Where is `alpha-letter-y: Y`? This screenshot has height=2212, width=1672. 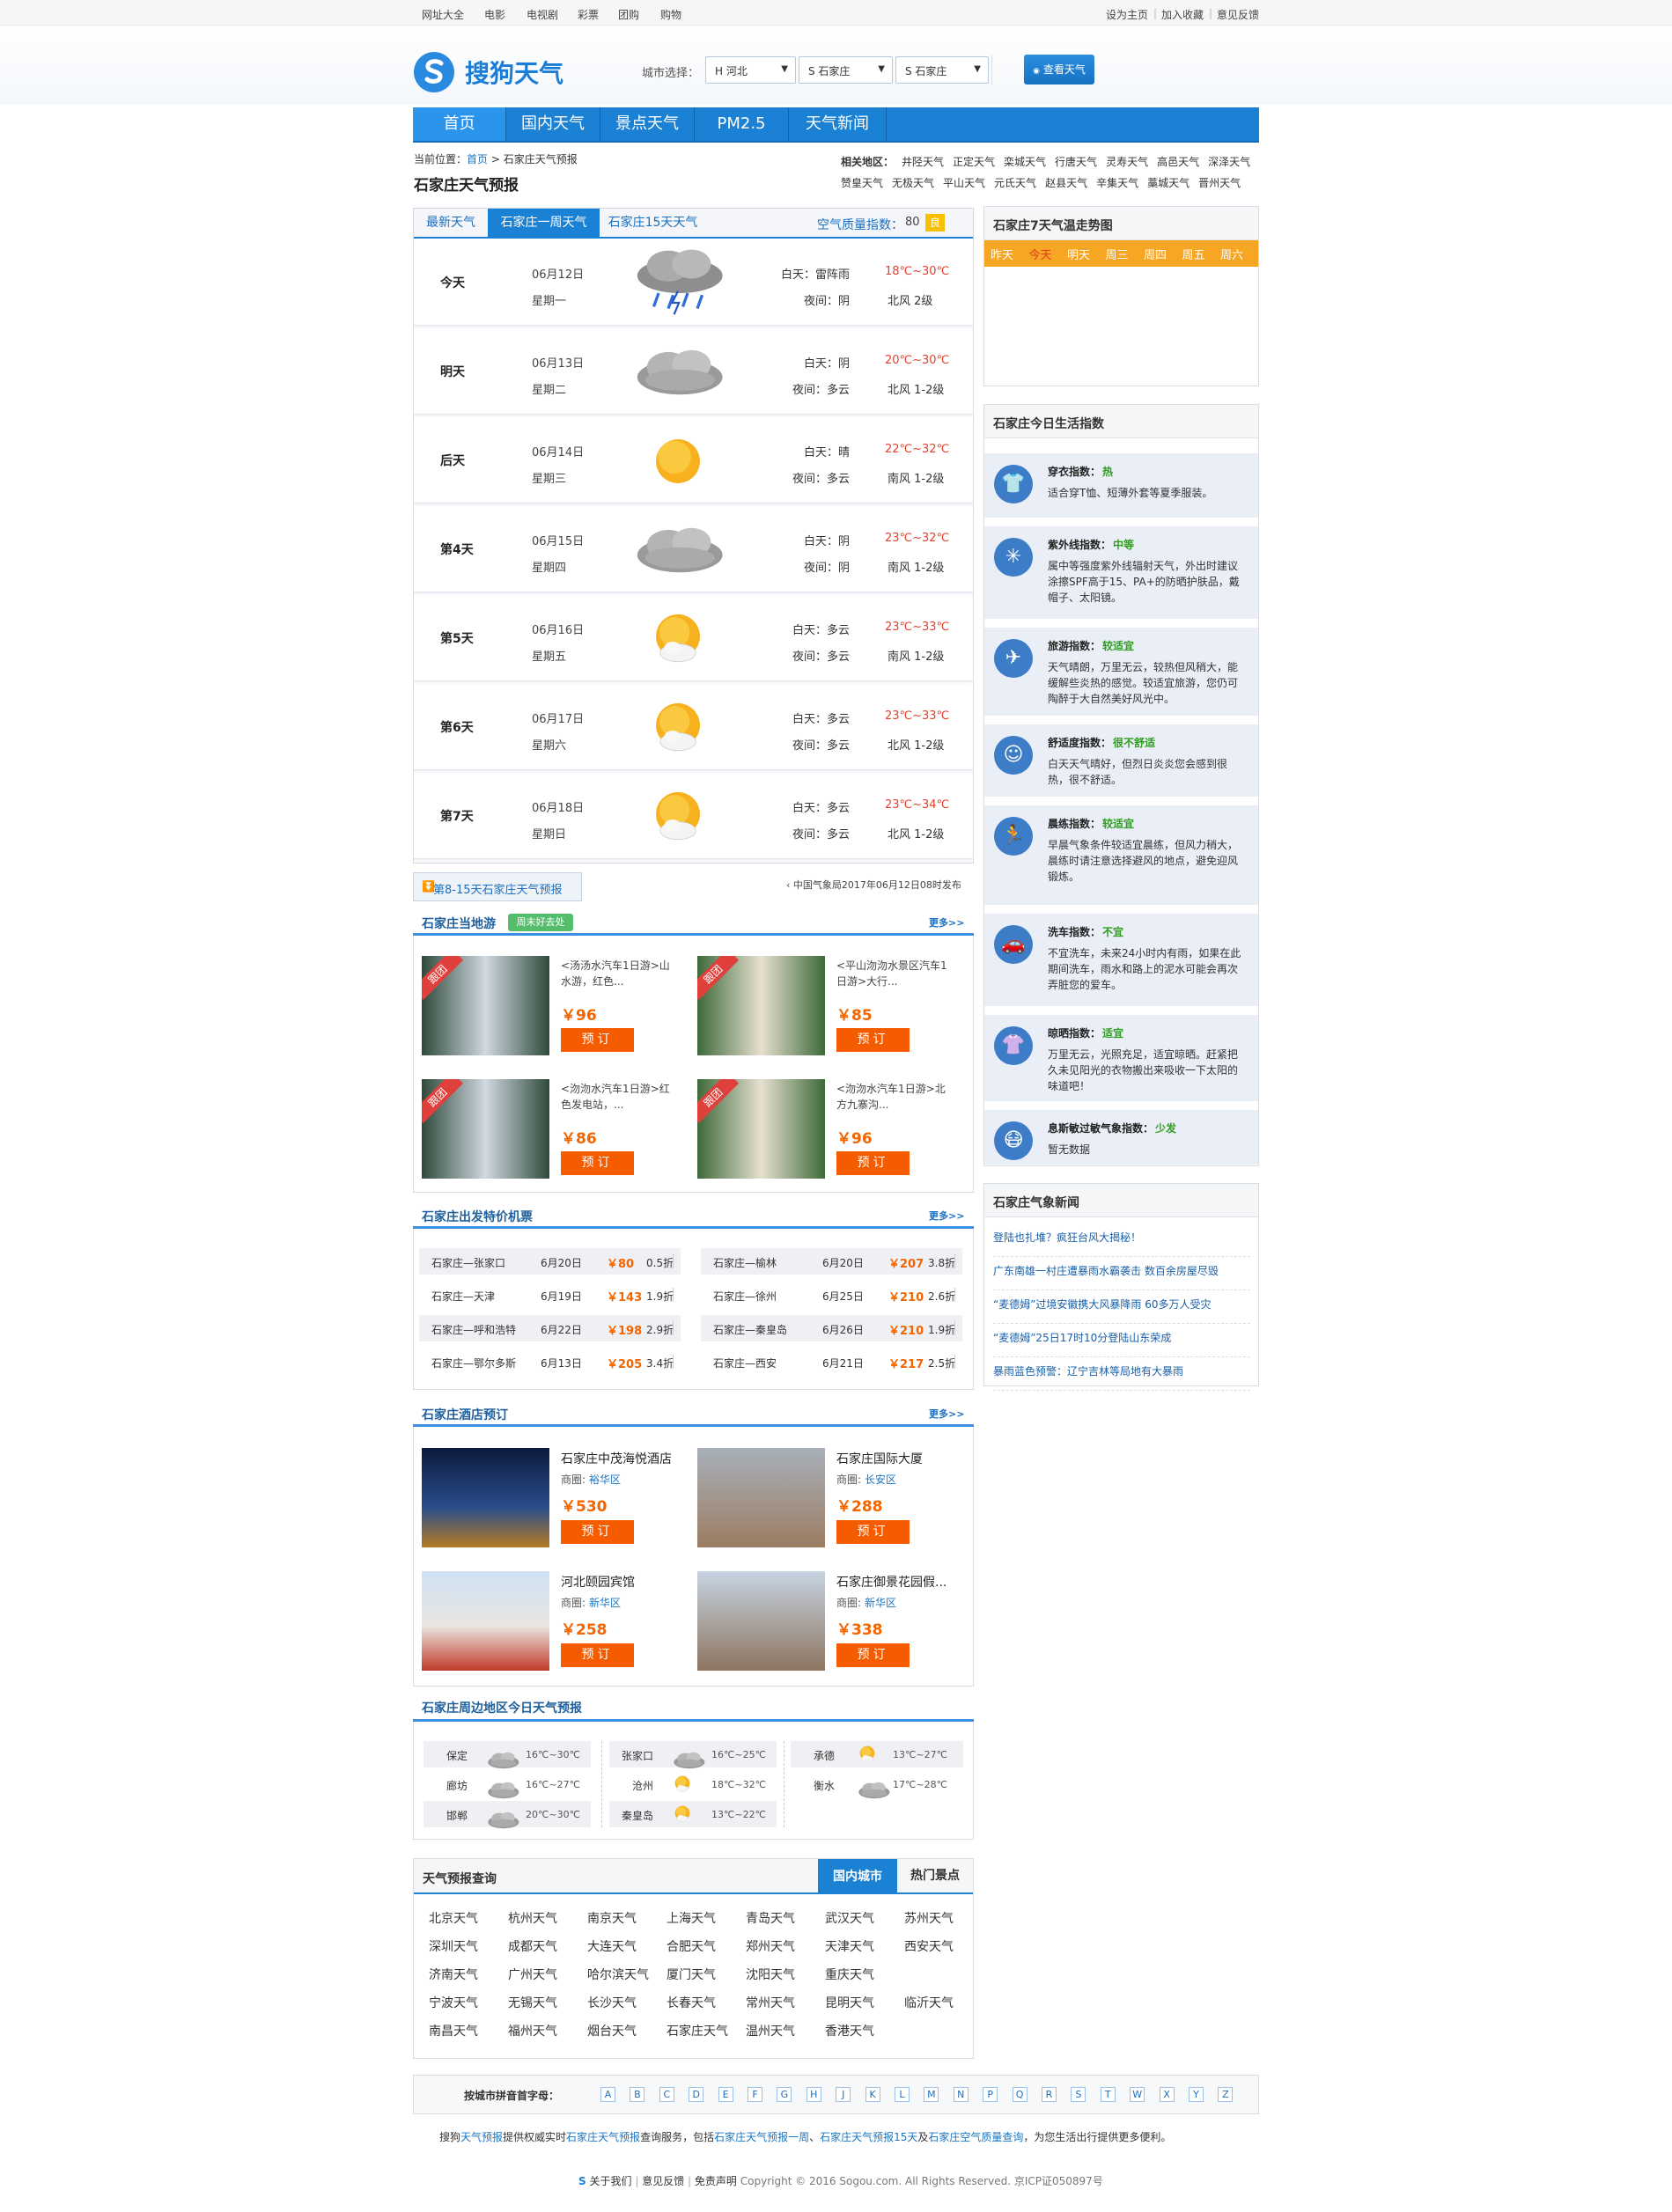 alpha-letter-y: Y is located at coordinates (1197, 2095).